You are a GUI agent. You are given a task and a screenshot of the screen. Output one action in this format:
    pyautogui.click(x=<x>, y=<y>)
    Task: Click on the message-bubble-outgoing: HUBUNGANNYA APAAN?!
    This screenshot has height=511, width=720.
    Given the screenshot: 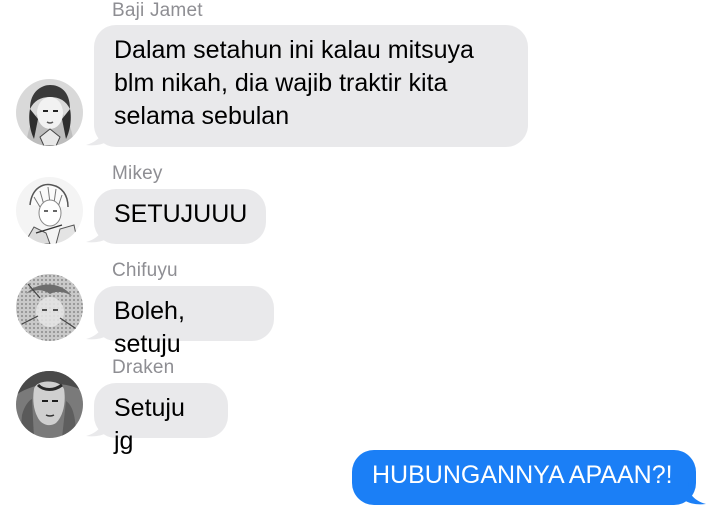 What is the action you would take?
    pyautogui.click(x=524, y=477)
    